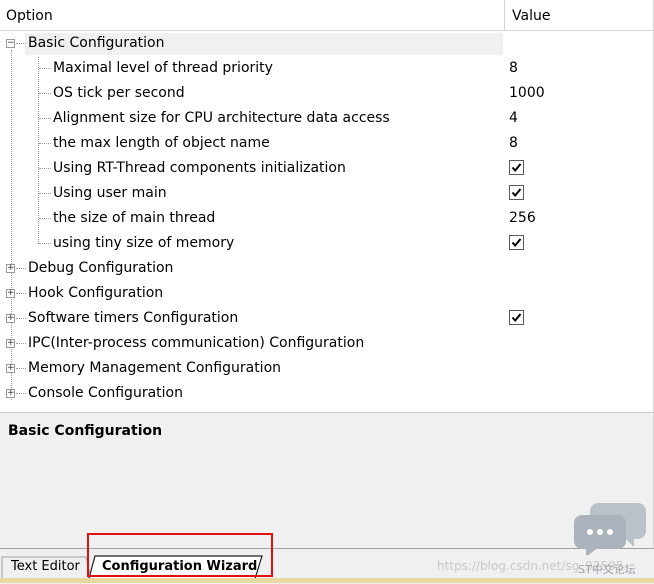 This screenshot has width=654, height=584. Describe the element at coordinates (161, 143) in the screenshot. I see `option-label: the max length of object name` at that location.